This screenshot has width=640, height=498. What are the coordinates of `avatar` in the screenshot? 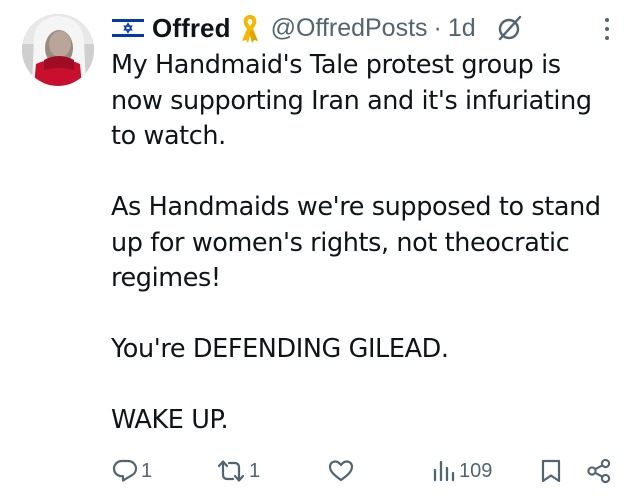 It's located at (58, 50).